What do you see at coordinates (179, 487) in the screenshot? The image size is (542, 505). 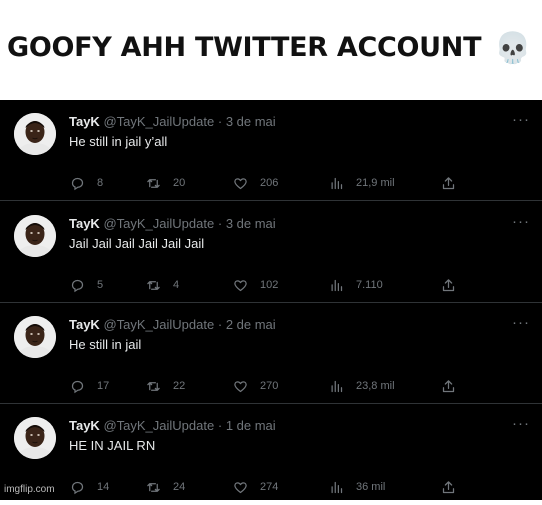 I see `retweet-count: 24` at bounding box center [179, 487].